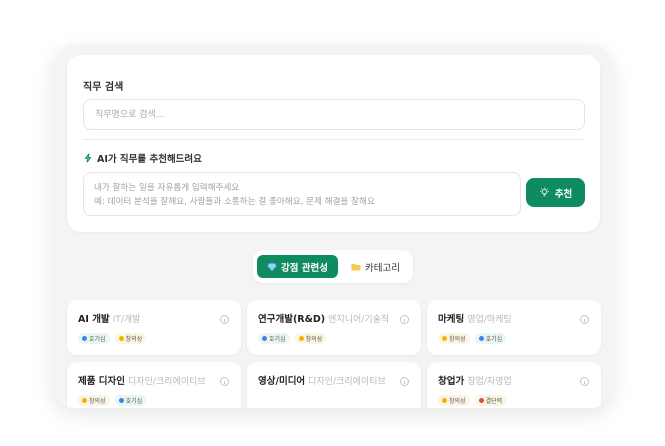 The image size is (665, 446). What do you see at coordinates (103, 87) in the screenshot?
I see `search-title: 직무 검색` at bounding box center [103, 87].